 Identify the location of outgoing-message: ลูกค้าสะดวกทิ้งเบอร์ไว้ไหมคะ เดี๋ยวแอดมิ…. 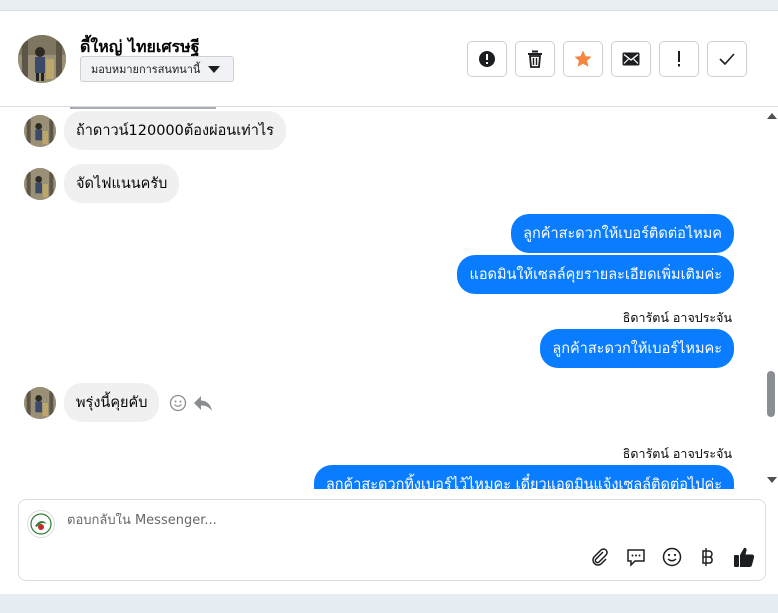
(523, 477).